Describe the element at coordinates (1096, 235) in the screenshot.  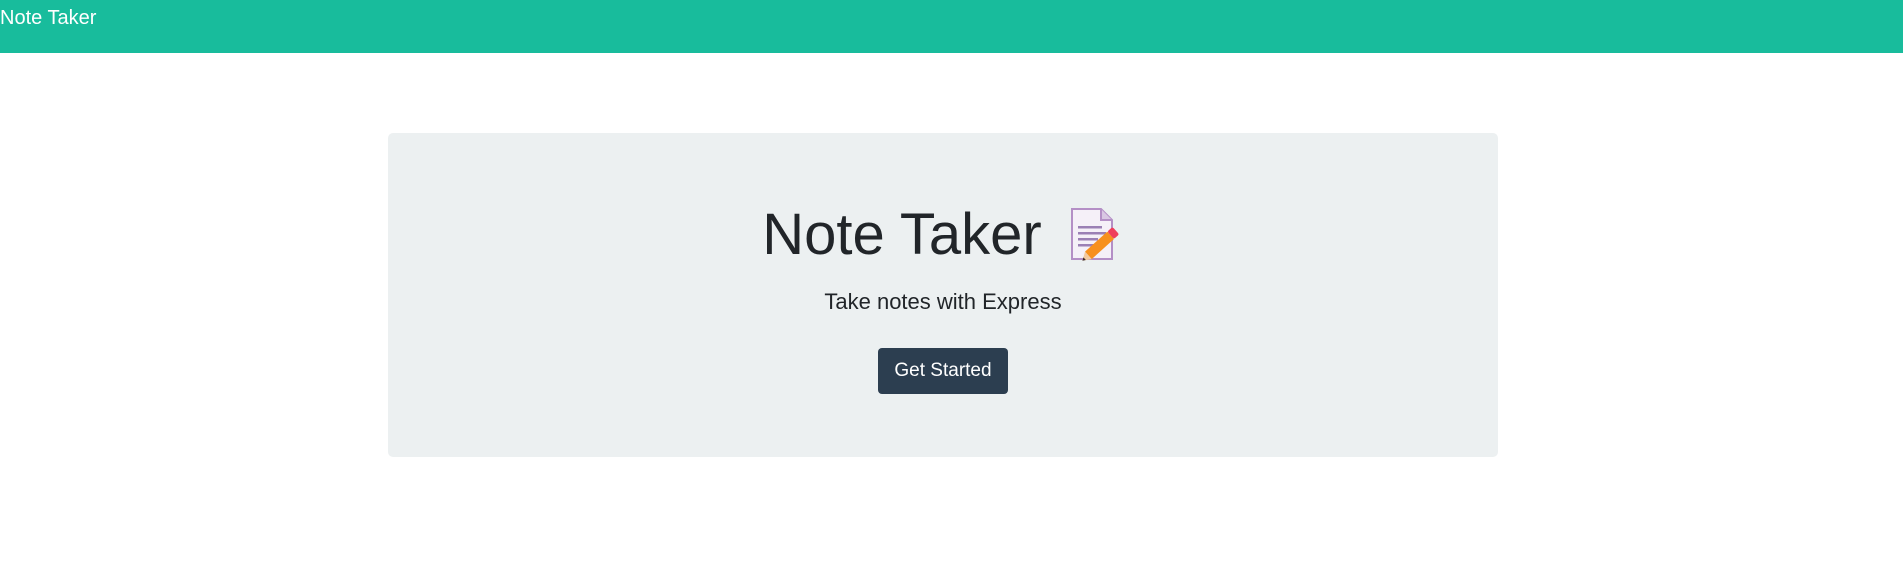
I see `memo-pencil-icon` at that location.